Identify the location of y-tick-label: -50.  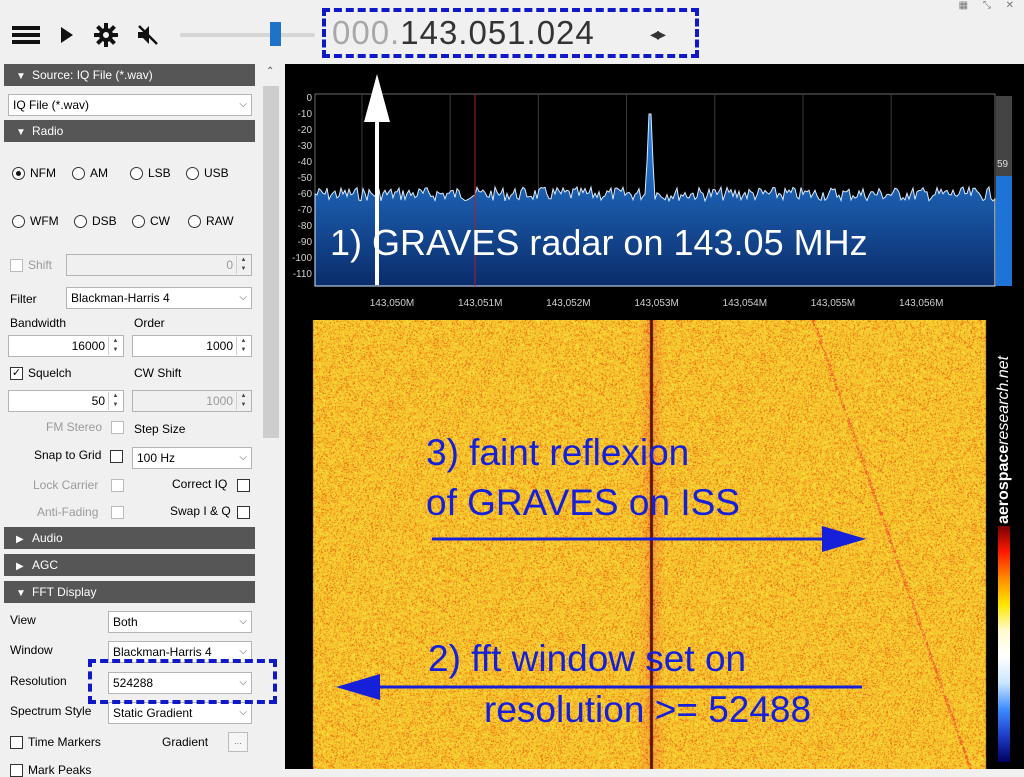
(305, 178).